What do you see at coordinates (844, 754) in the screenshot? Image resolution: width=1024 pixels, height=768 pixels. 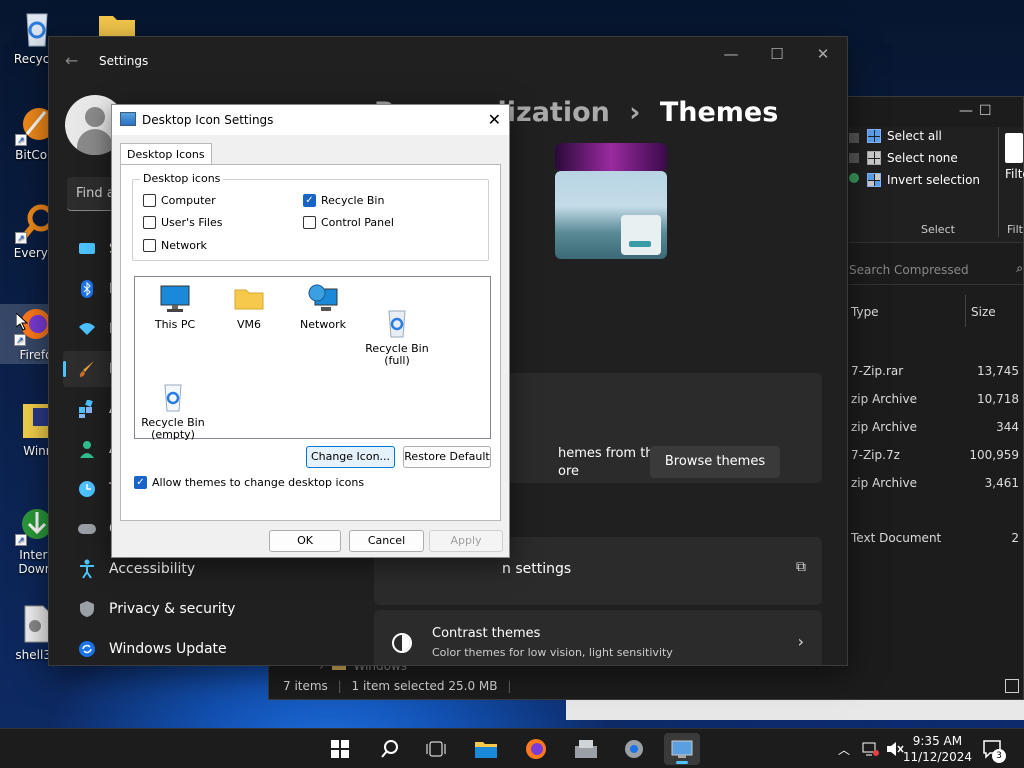 I see `show-hidden-icons: ︿` at bounding box center [844, 754].